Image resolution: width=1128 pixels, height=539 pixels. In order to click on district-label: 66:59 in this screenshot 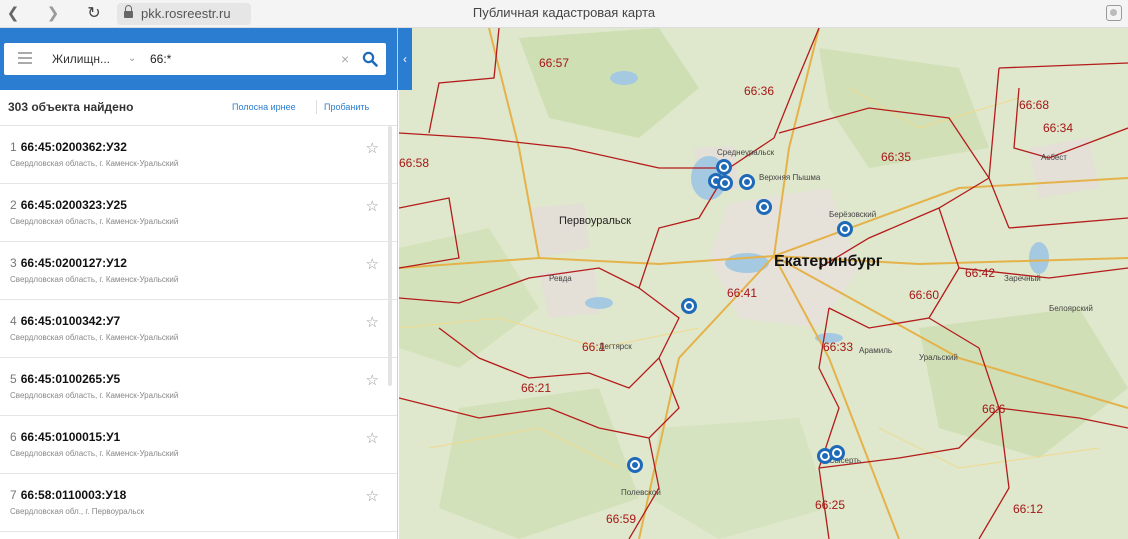, I will do `click(621, 519)`.